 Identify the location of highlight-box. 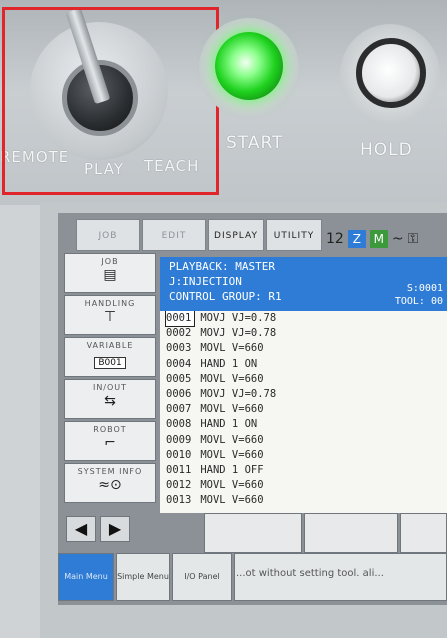
(110, 101).